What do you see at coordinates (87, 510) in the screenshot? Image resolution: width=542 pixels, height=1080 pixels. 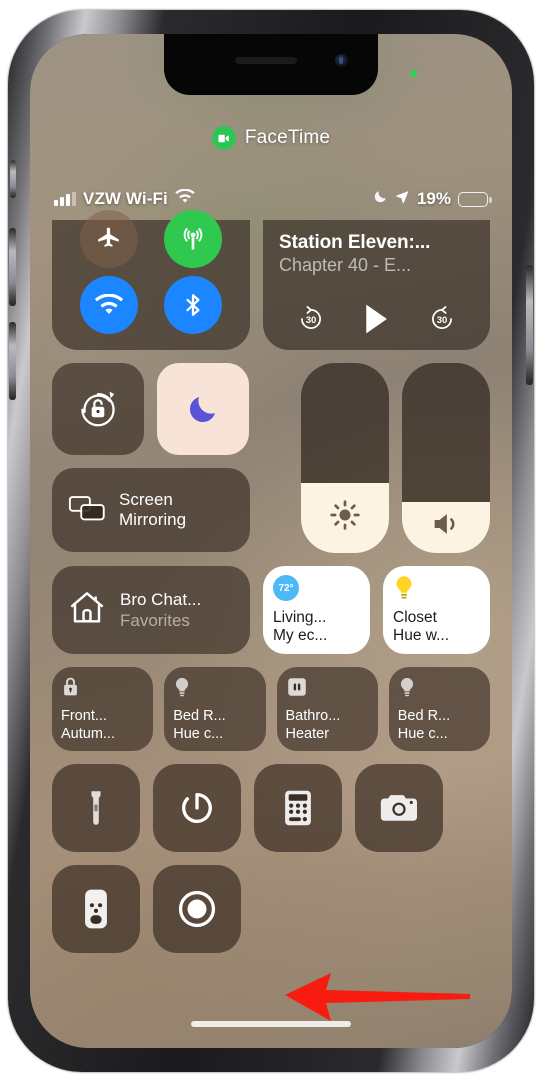 I see `screen-mirroring-icon` at bounding box center [87, 510].